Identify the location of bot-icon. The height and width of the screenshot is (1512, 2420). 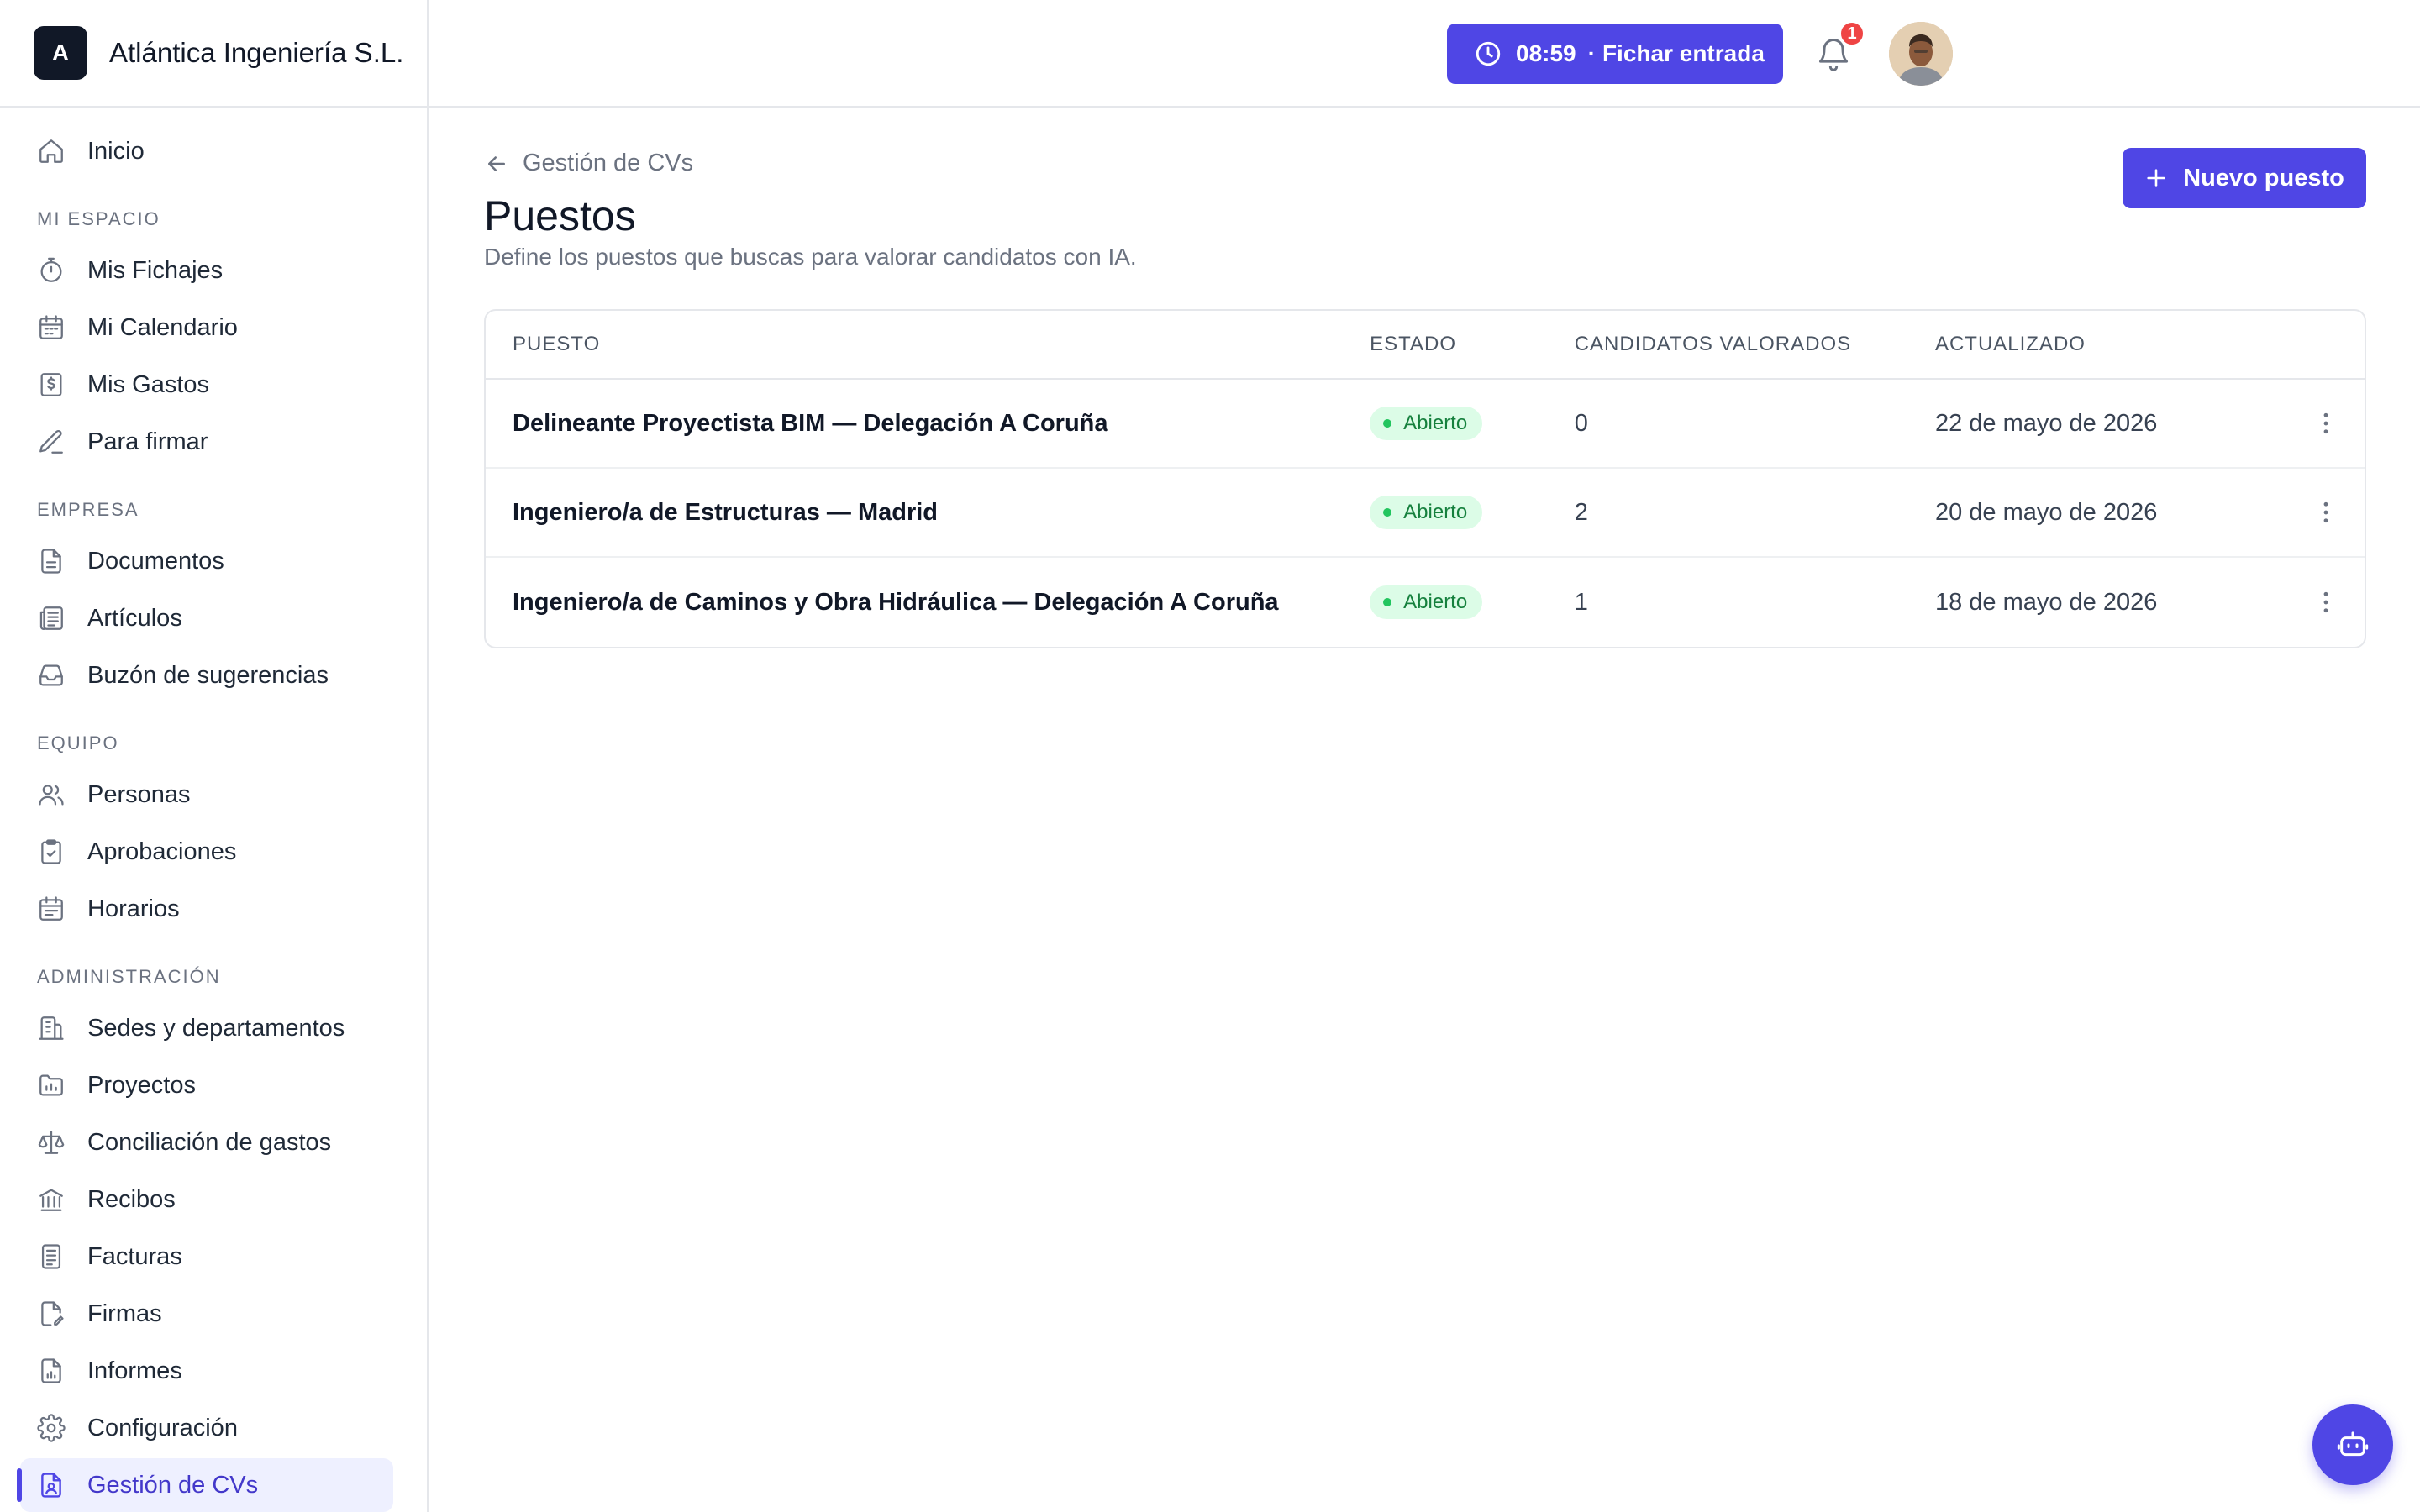
(2353, 1444).